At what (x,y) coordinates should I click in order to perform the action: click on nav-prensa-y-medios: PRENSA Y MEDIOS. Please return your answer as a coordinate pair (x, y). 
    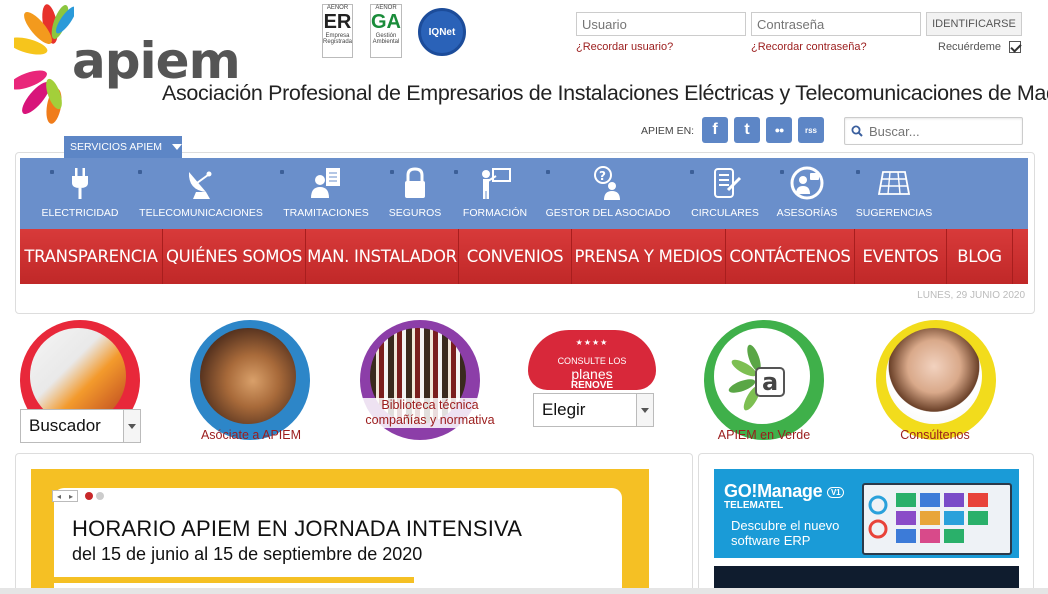
    Looking at the image, I should click on (649, 256).